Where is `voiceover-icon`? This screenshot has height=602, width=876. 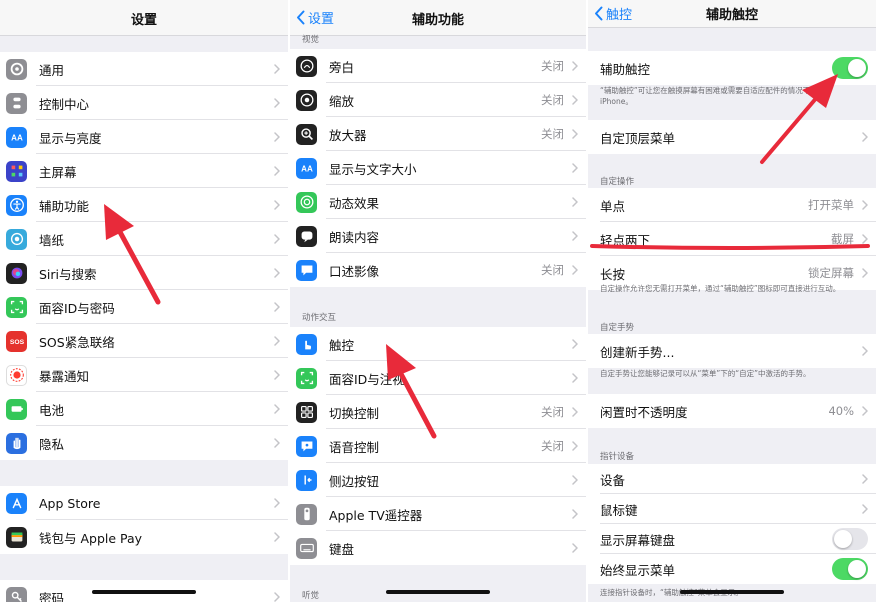
voiceover-icon is located at coordinates (306, 66).